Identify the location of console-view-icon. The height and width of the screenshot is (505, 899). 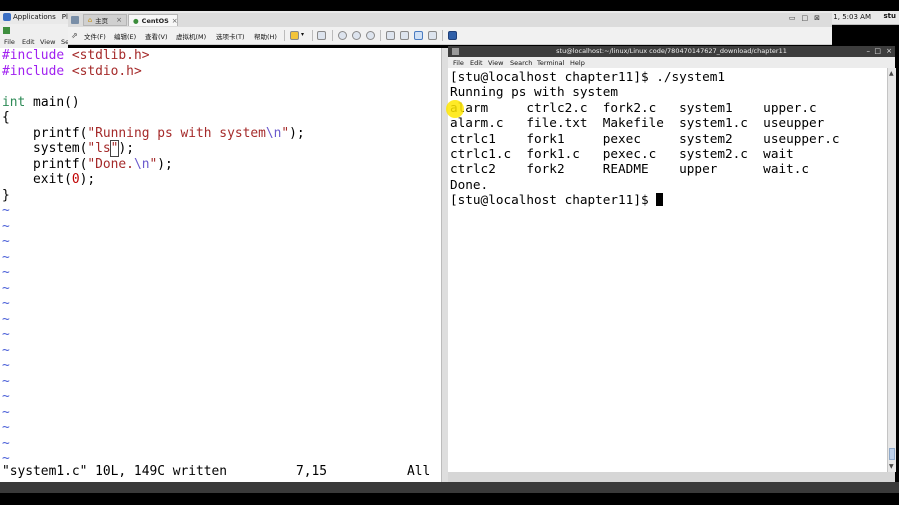
(452, 35).